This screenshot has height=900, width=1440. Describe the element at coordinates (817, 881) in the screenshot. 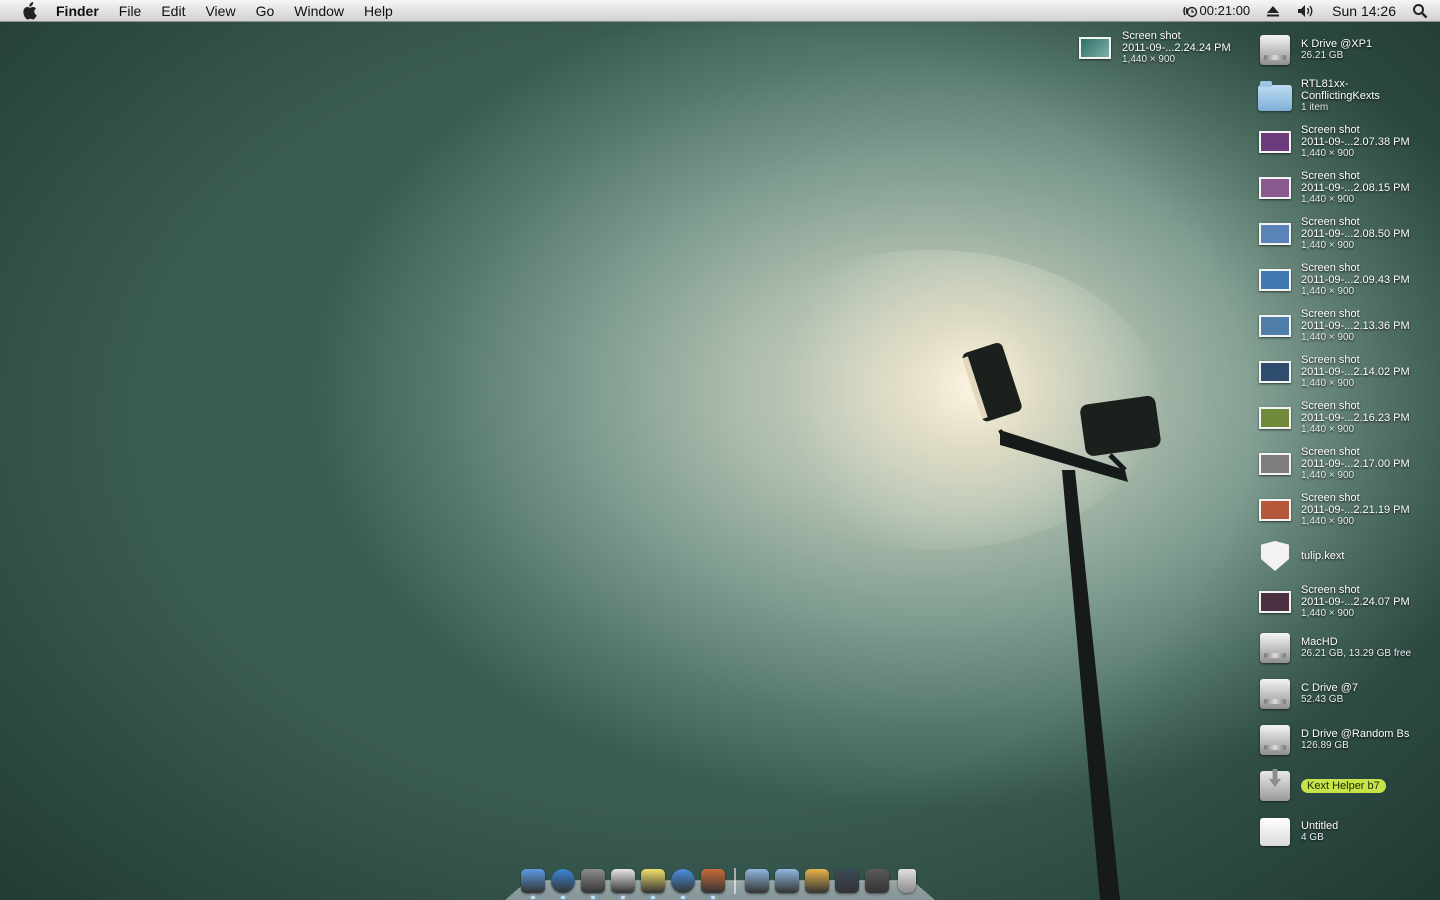

I see `dock-downloads-stack-icon` at that location.